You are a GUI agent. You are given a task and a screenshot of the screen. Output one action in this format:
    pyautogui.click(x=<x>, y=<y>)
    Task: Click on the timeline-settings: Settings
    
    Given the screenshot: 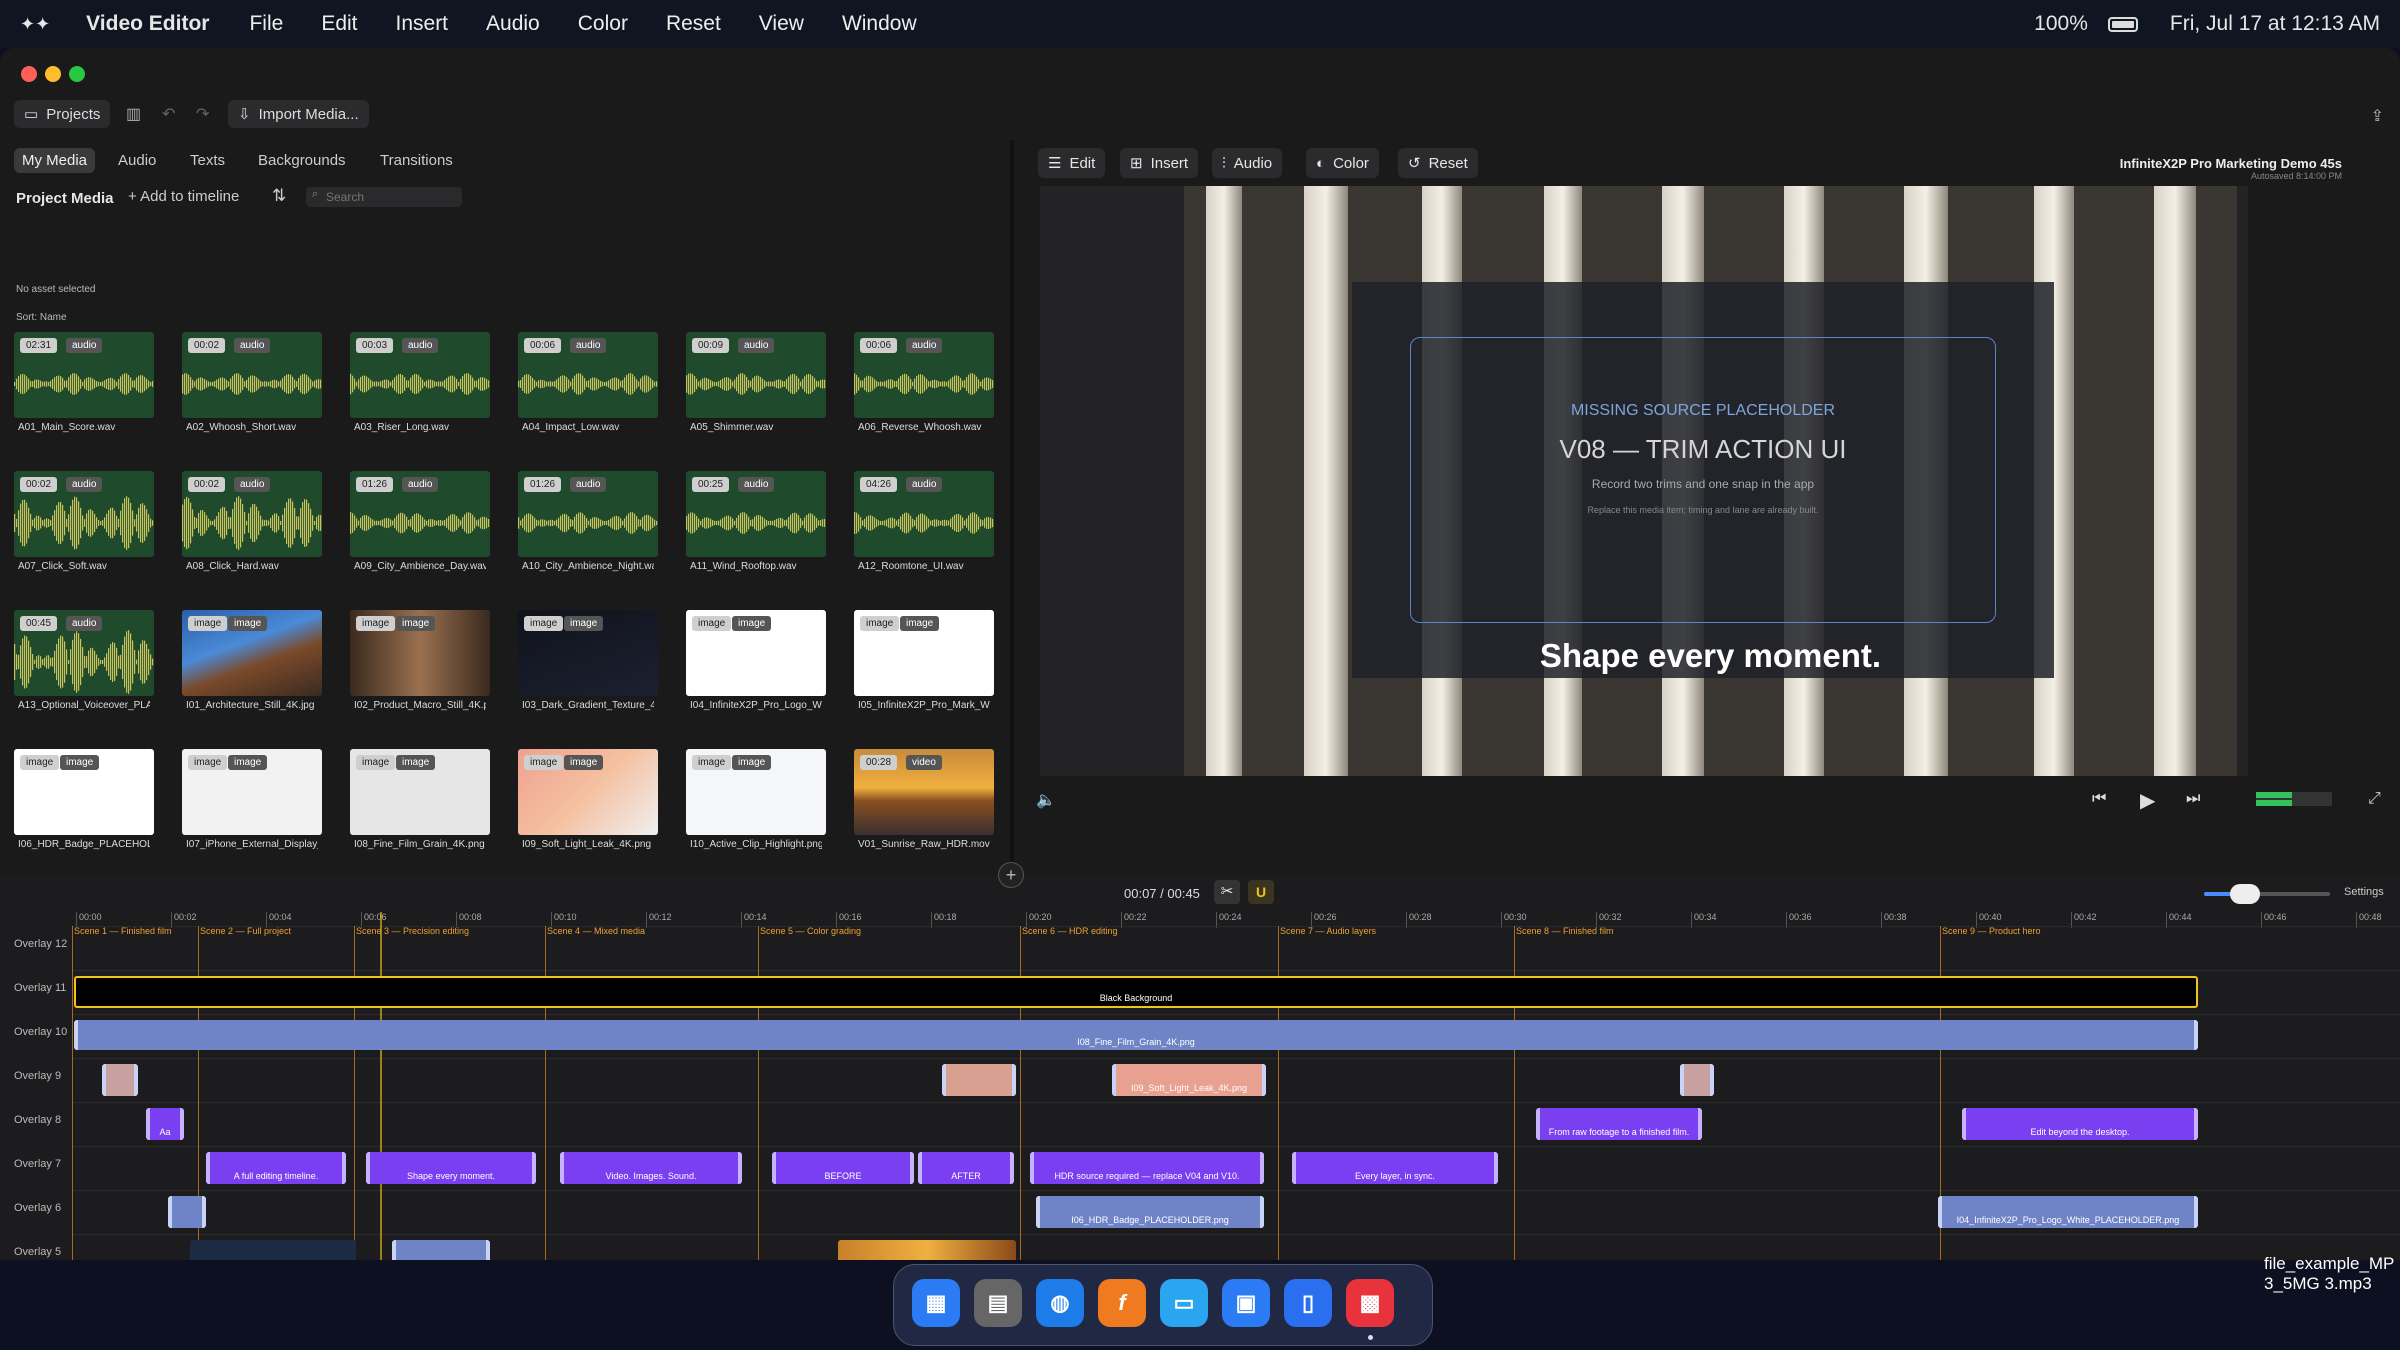 What is the action you would take?
    pyautogui.click(x=2364, y=892)
    